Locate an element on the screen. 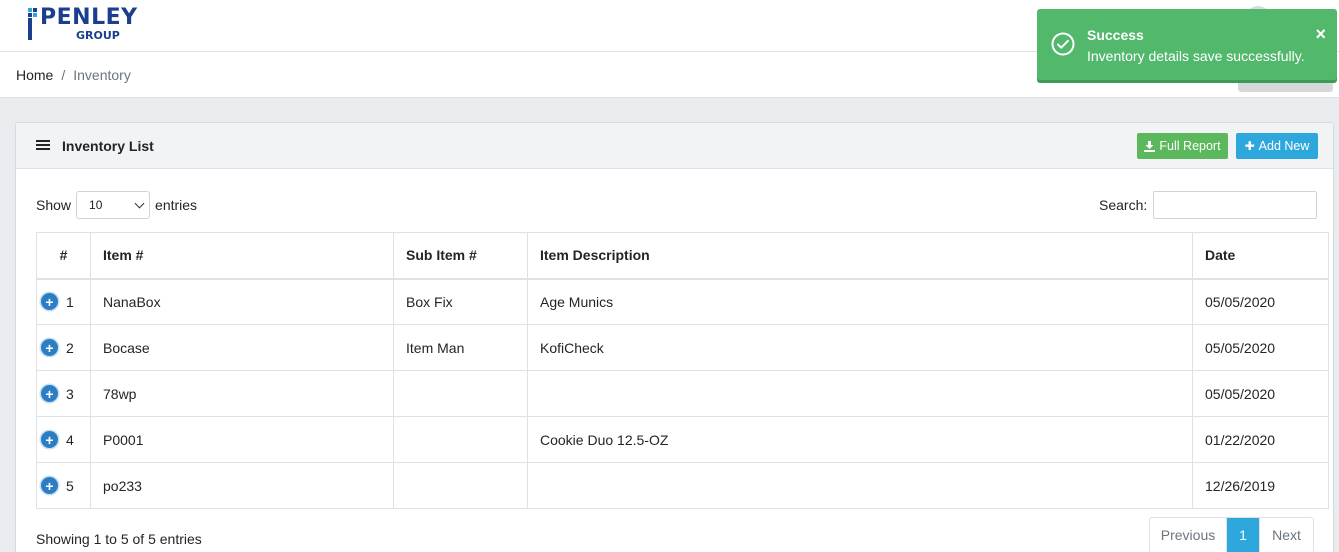 The image size is (1339, 552). description-cell: Cookie Duo 12.5-OZ is located at coordinates (860, 439).